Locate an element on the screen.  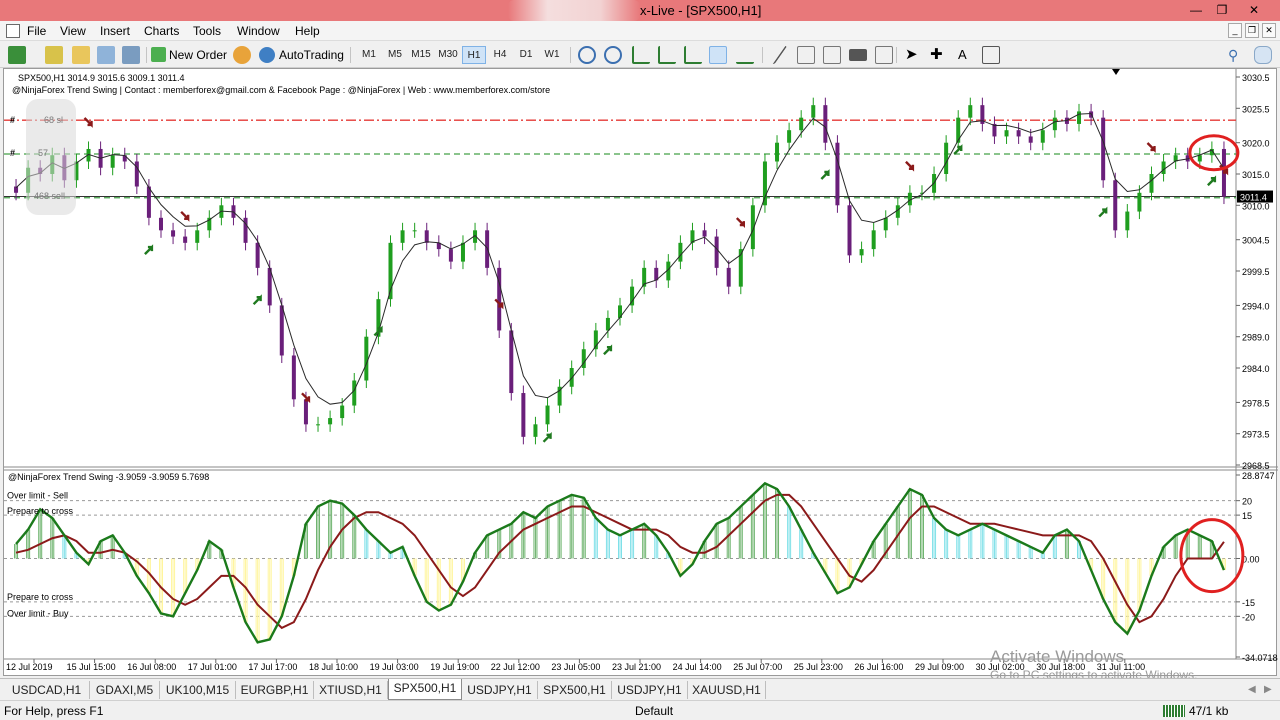
menu-file: File is located at coordinates (36, 31).